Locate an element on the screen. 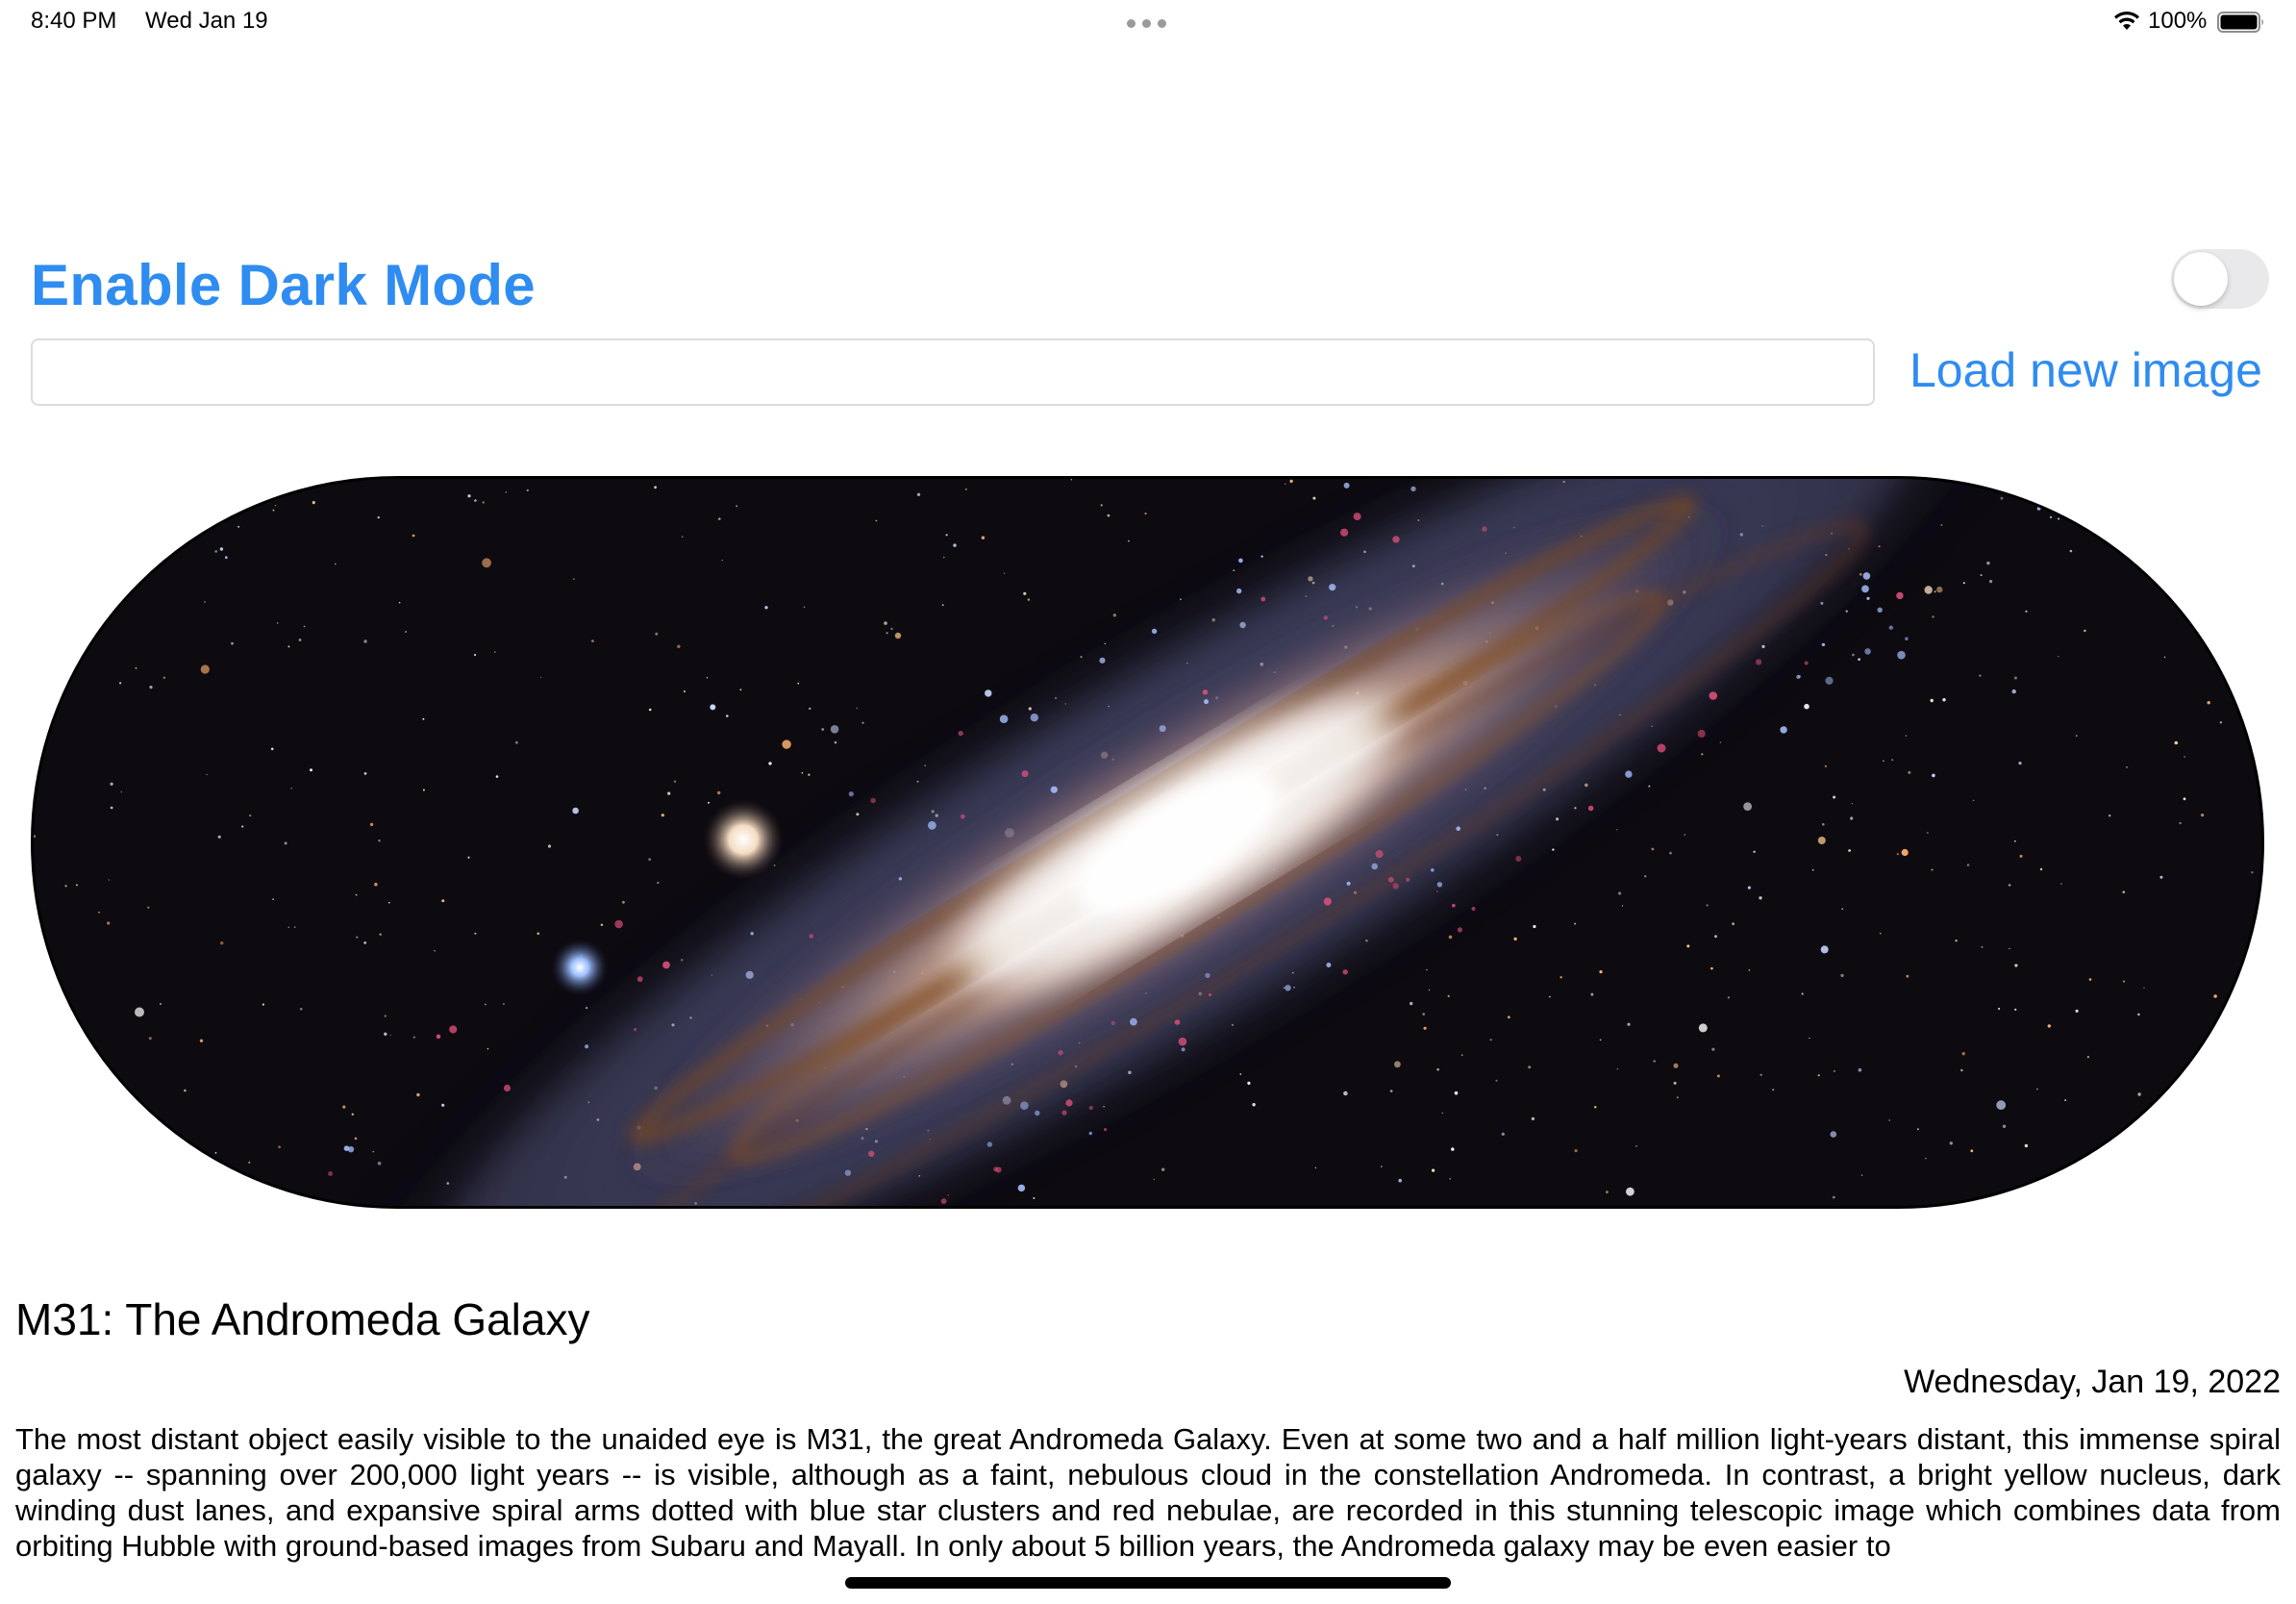 The height and width of the screenshot is (1604, 2296). dark-mode-toggle is located at coordinates (2220, 279).